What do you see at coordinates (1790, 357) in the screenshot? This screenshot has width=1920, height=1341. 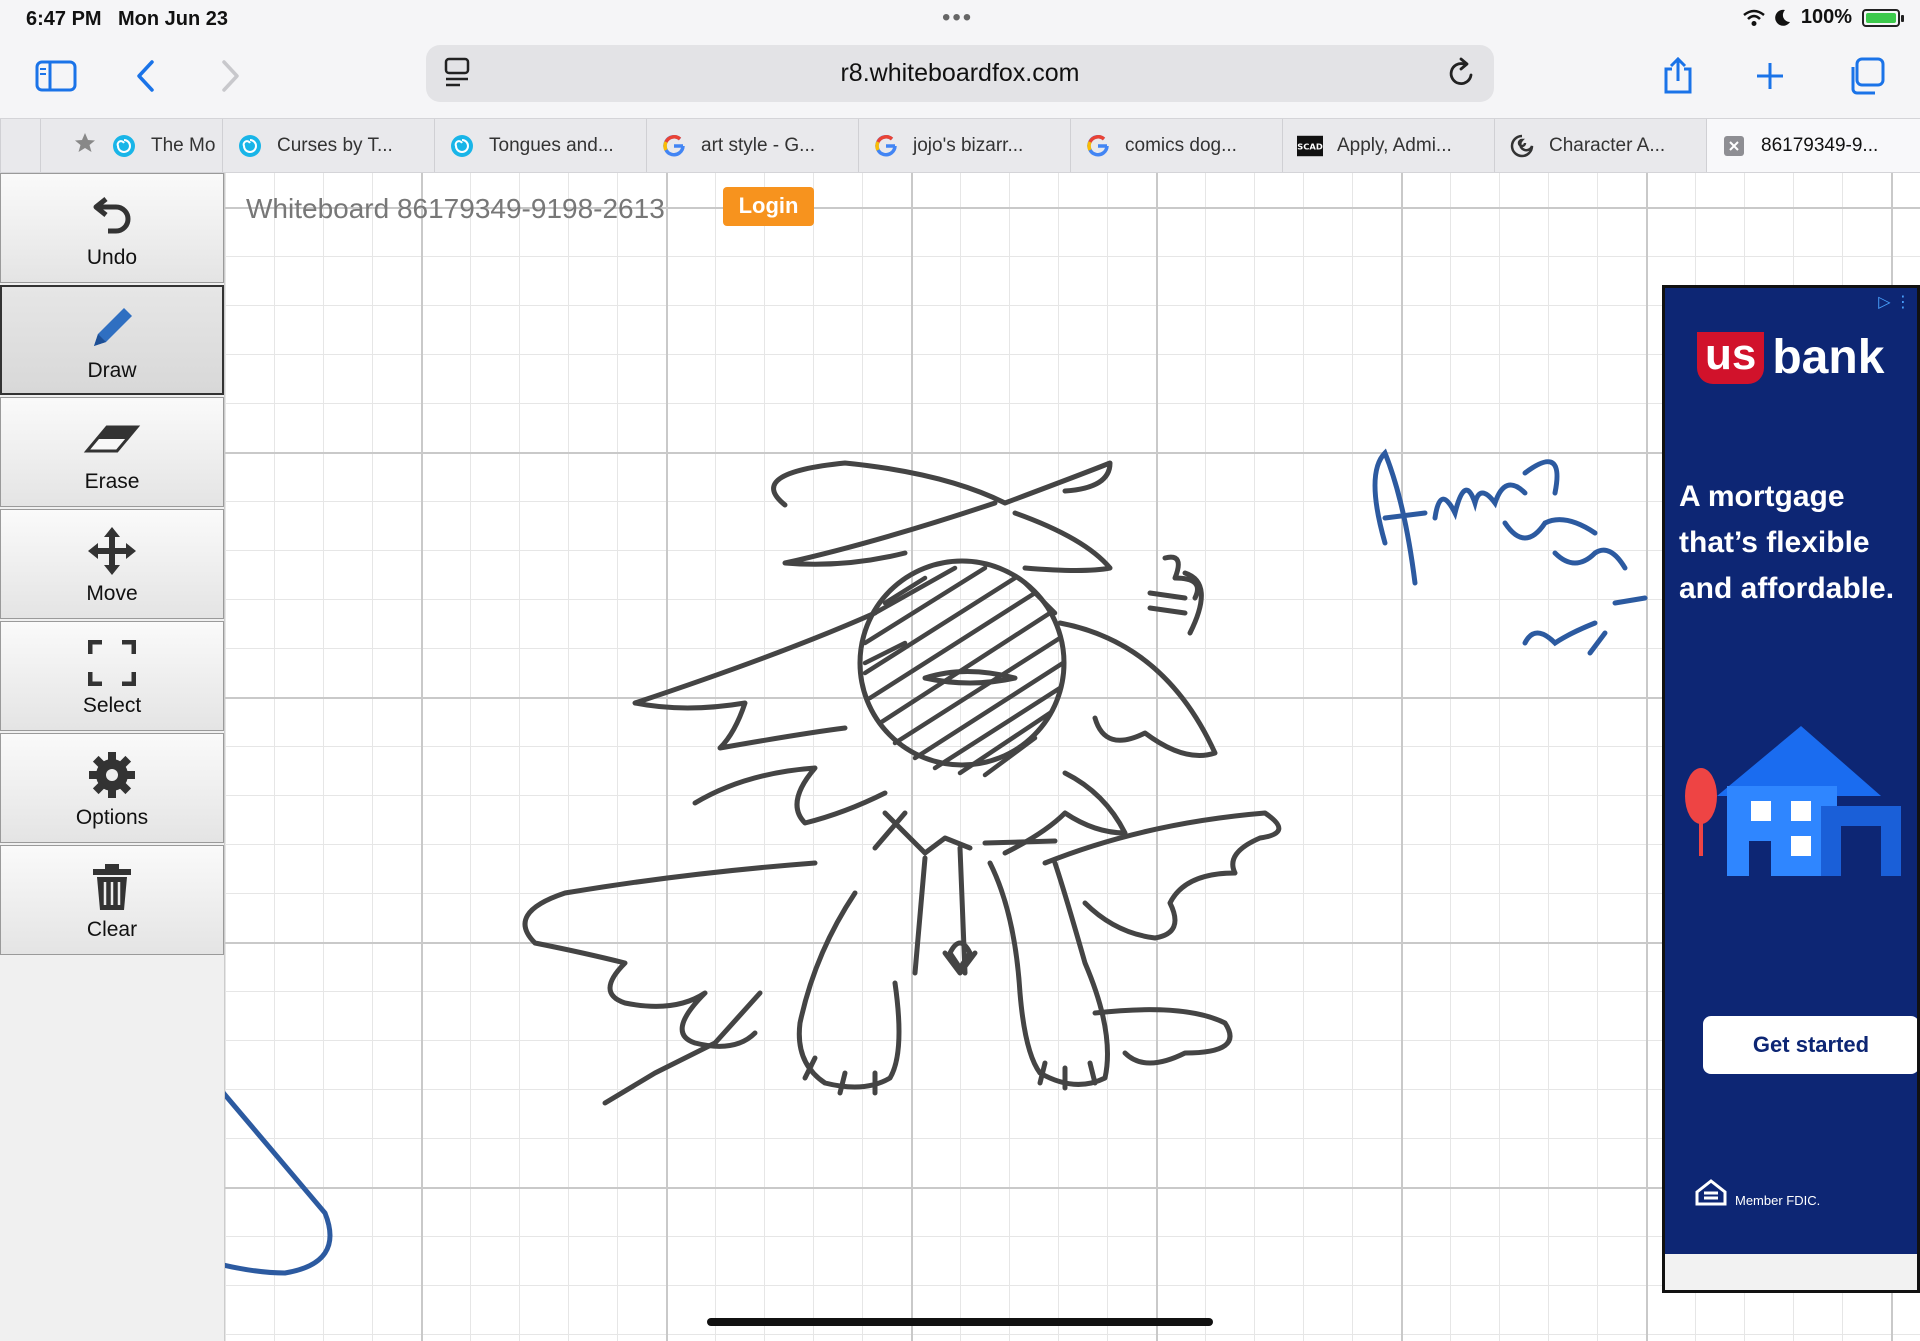 I see `usbank-logo: us bank` at bounding box center [1790, 357].